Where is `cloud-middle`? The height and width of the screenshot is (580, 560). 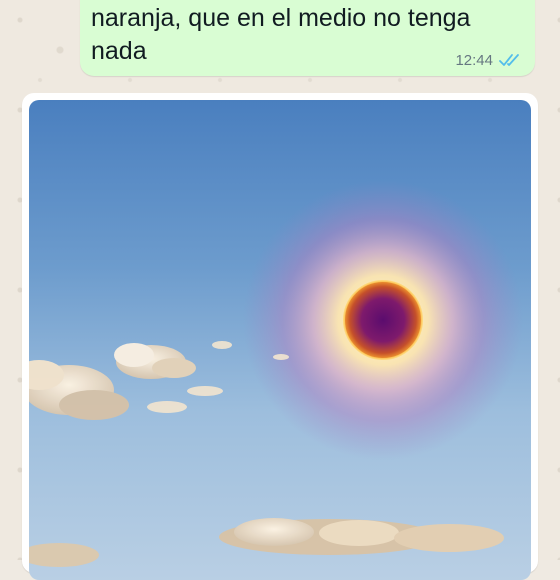 cloud-middle is located at coordinates (155, 361).